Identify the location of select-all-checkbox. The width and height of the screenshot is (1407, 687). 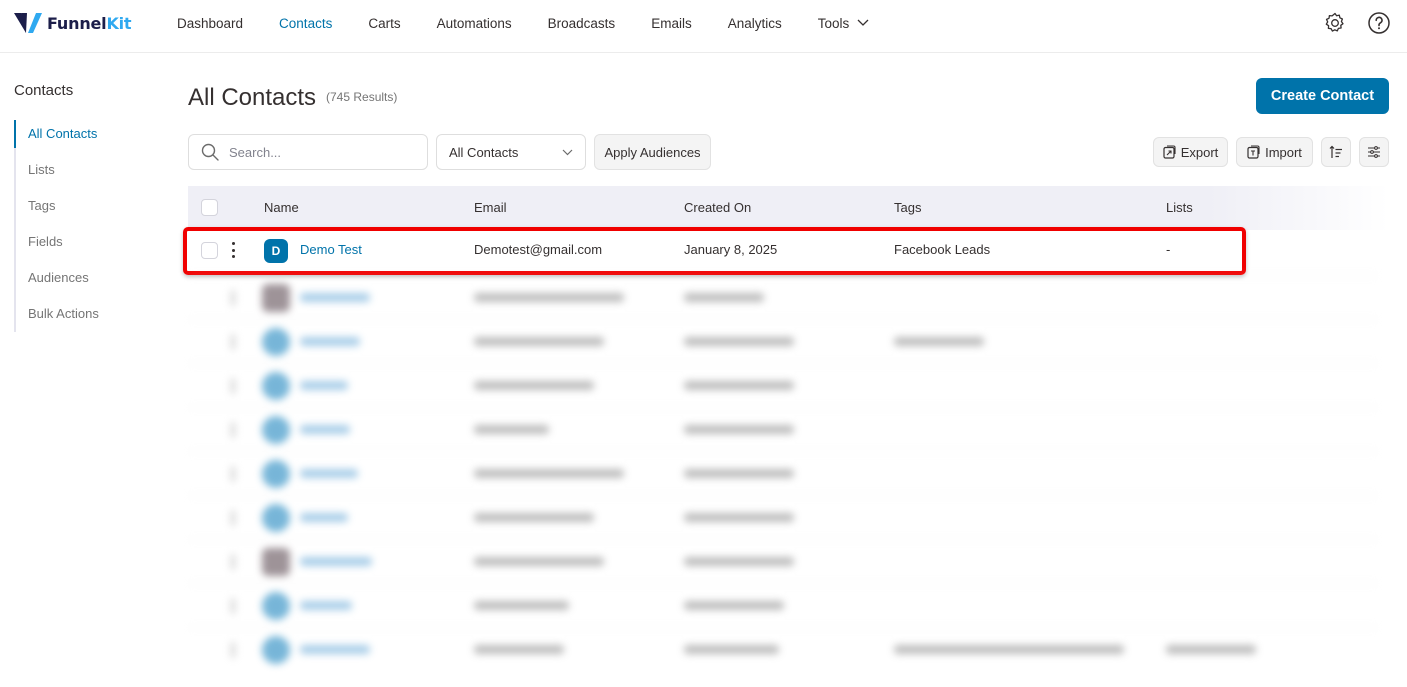
(209, 207).